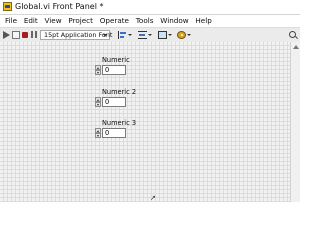 The height and width of the screenshot is (240, 320). Describe the element at coordinates (7, 6) in the screenshot. I see `labview-vi-icon` at that location.